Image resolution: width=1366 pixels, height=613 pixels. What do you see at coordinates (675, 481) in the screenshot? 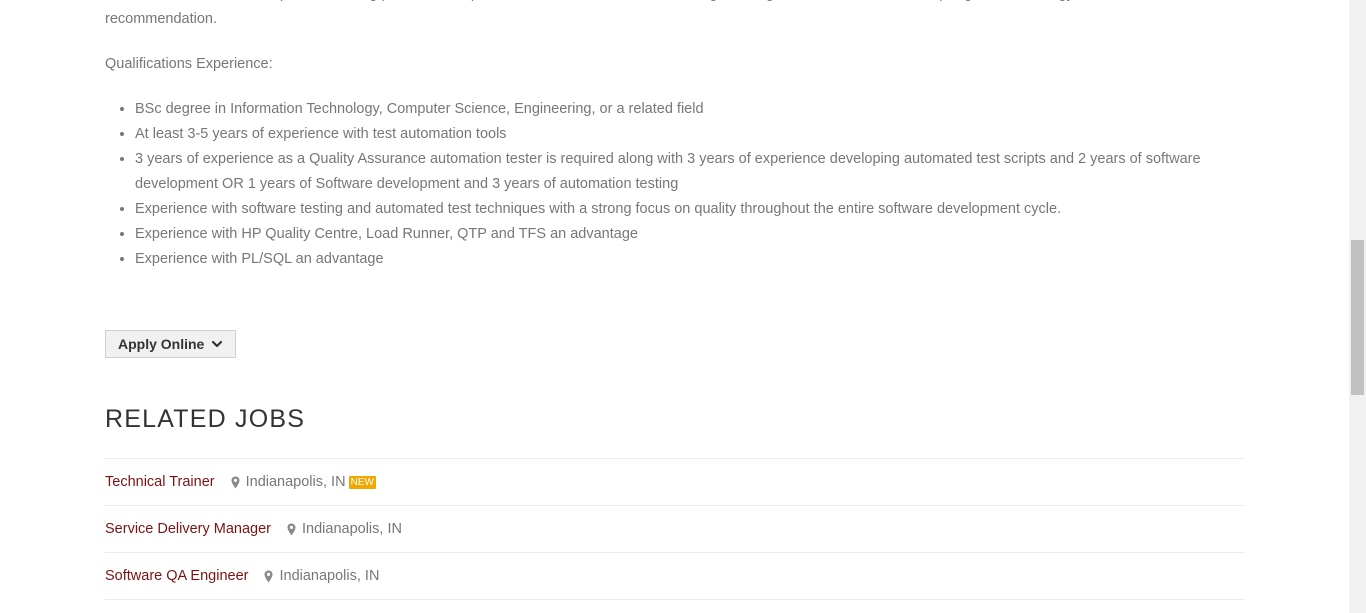
I see `related-job-row: Technical Trainer Indianapolis, IN NEW` at bounding box center [675, 481].